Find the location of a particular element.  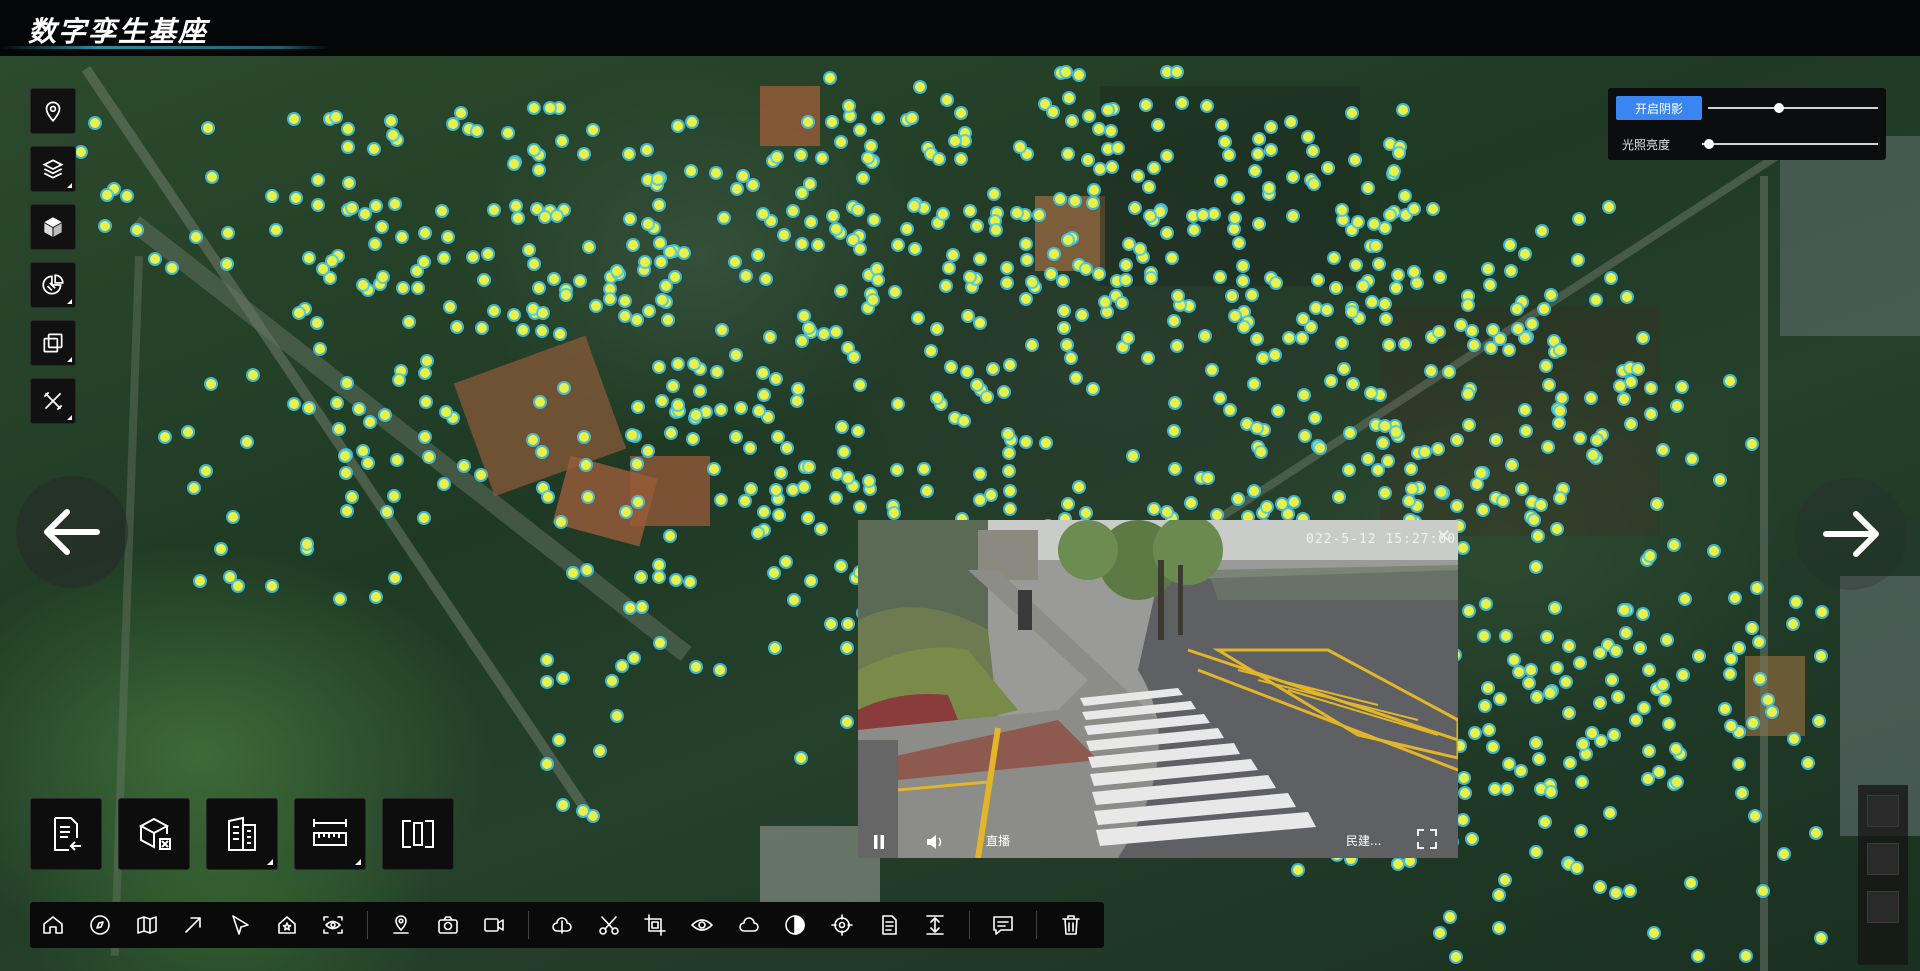

next-arrow-button is located at coordinates (1851, 534).